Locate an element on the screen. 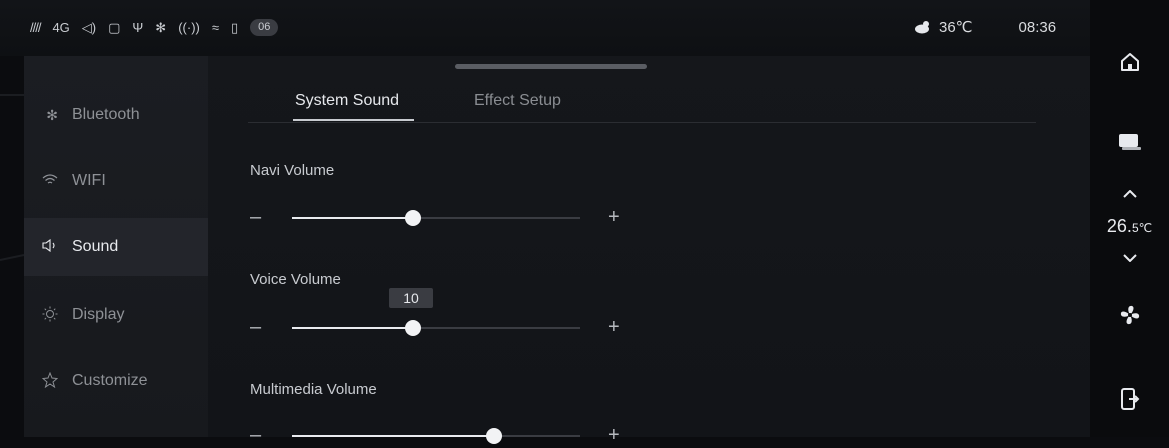  sidebar-item-display: Display is located at coordinates (116, 315).